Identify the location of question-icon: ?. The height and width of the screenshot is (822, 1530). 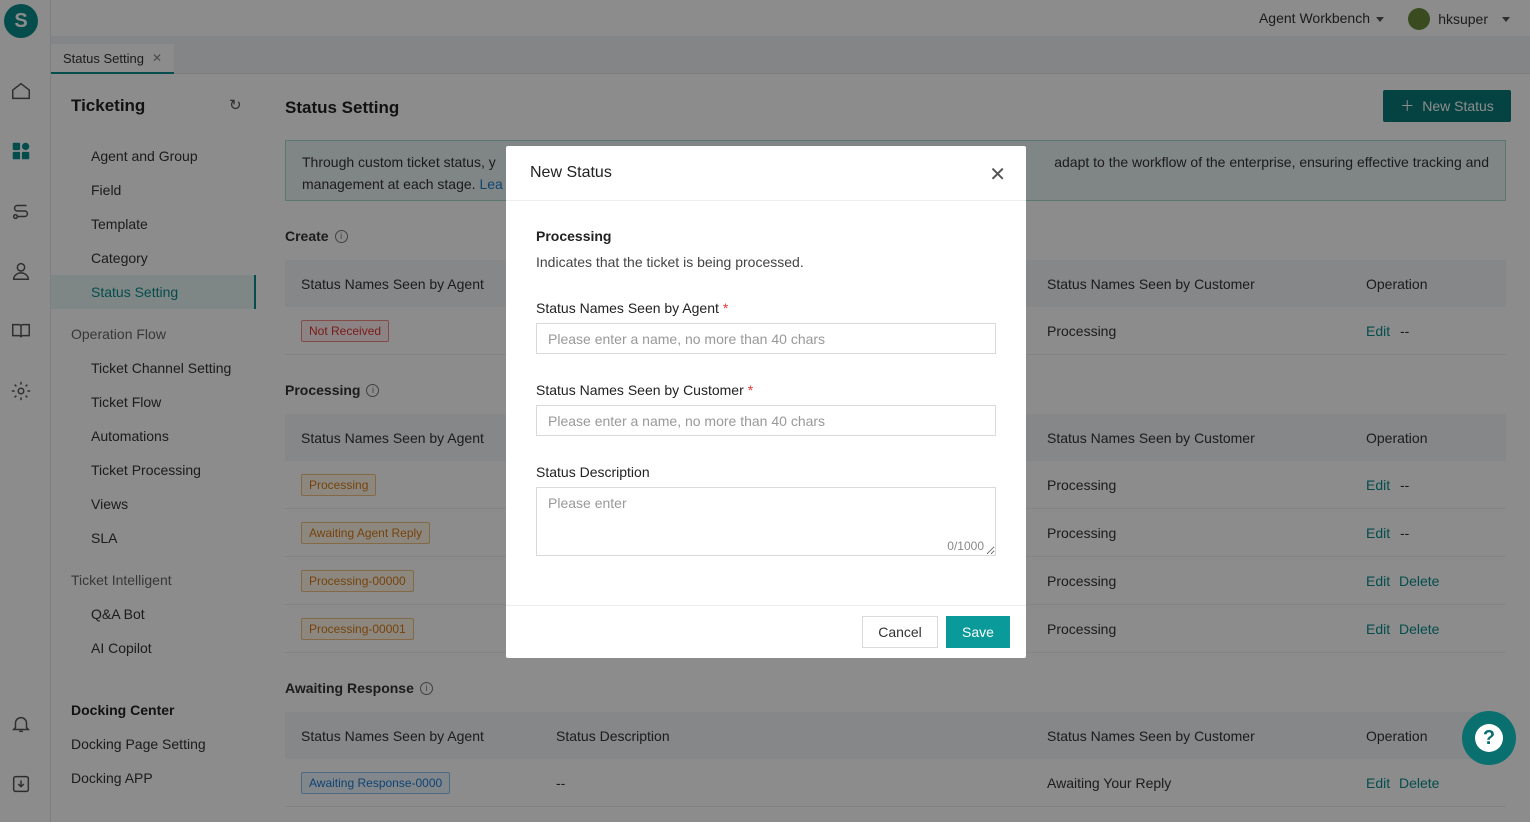
(1489, 738).